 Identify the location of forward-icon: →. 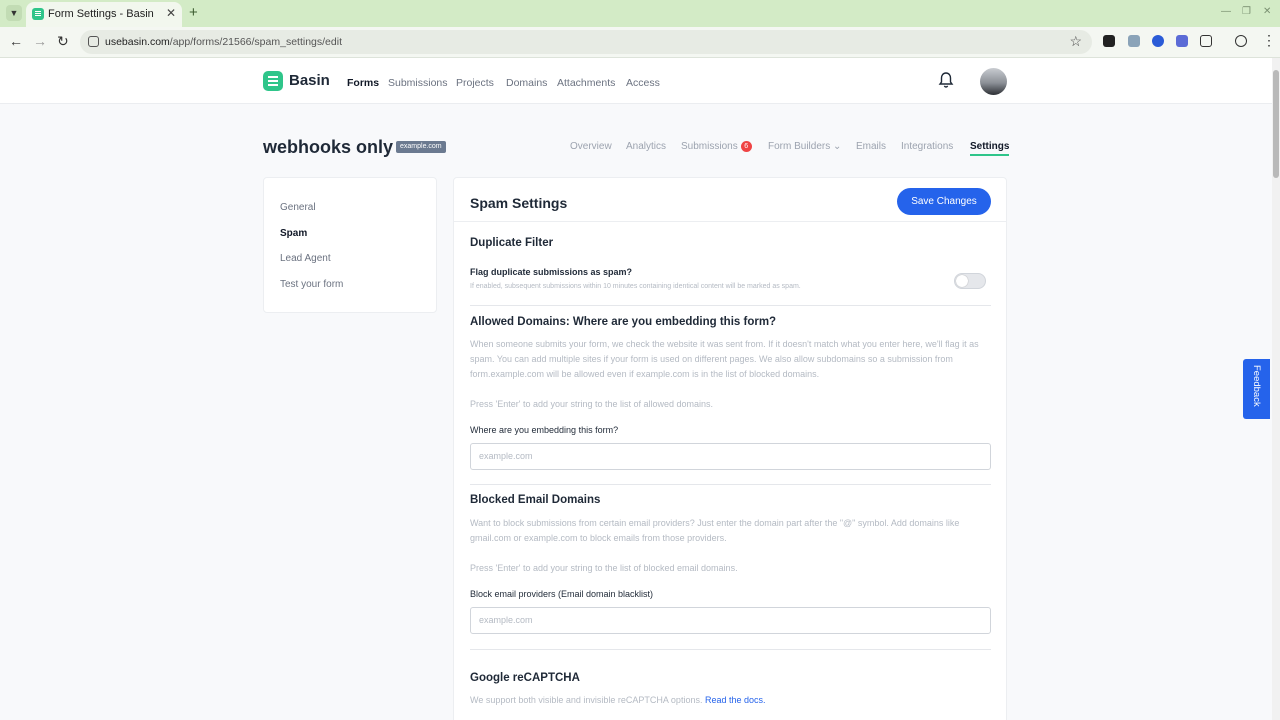
(40, 41).